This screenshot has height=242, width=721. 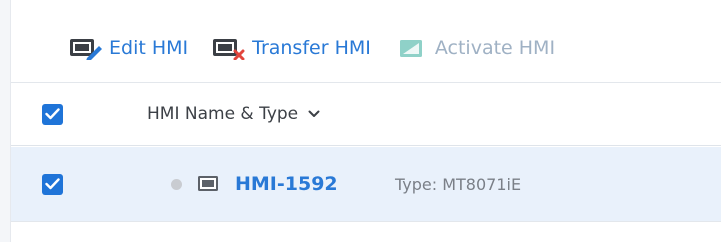 I want to click on activate-hmi-icon, so click(x=412, y=48).